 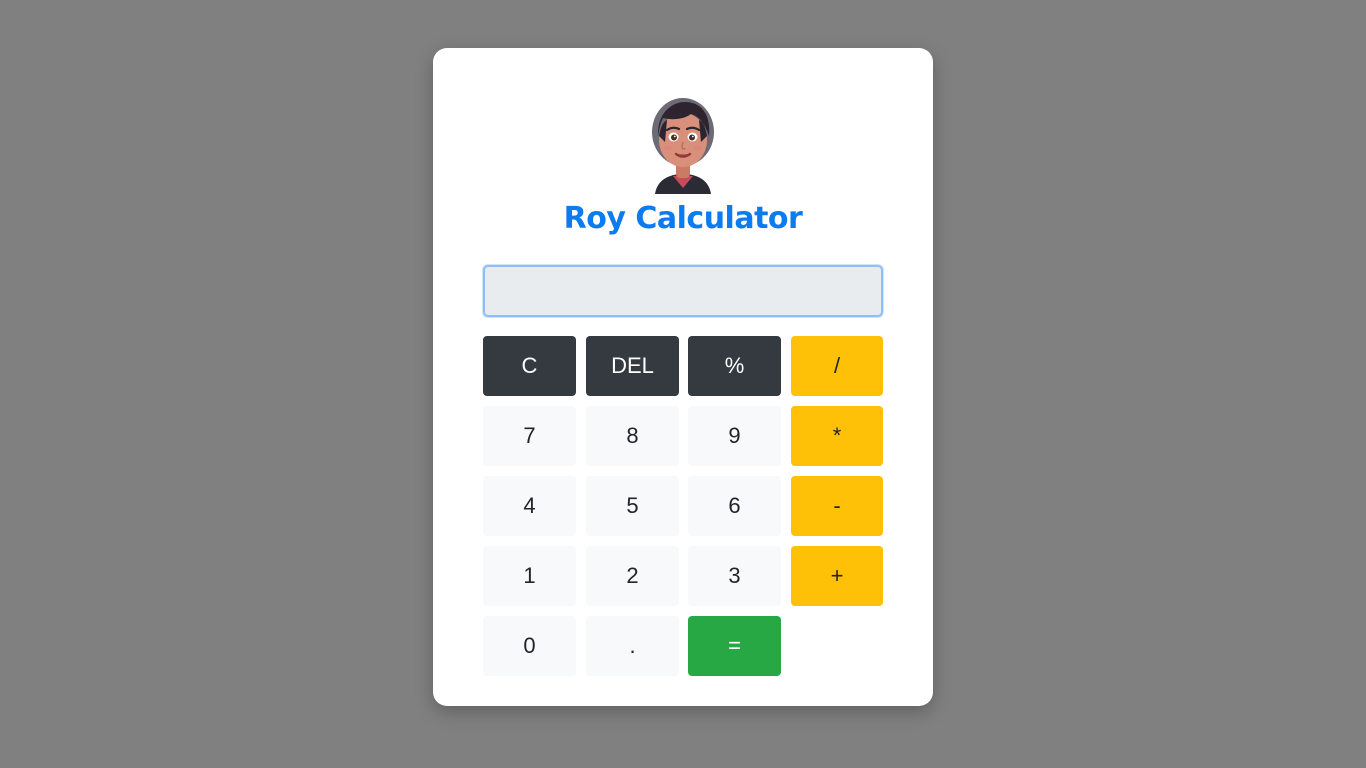 I want to click on digit-5-button: 5, so click(x=632, y=506).